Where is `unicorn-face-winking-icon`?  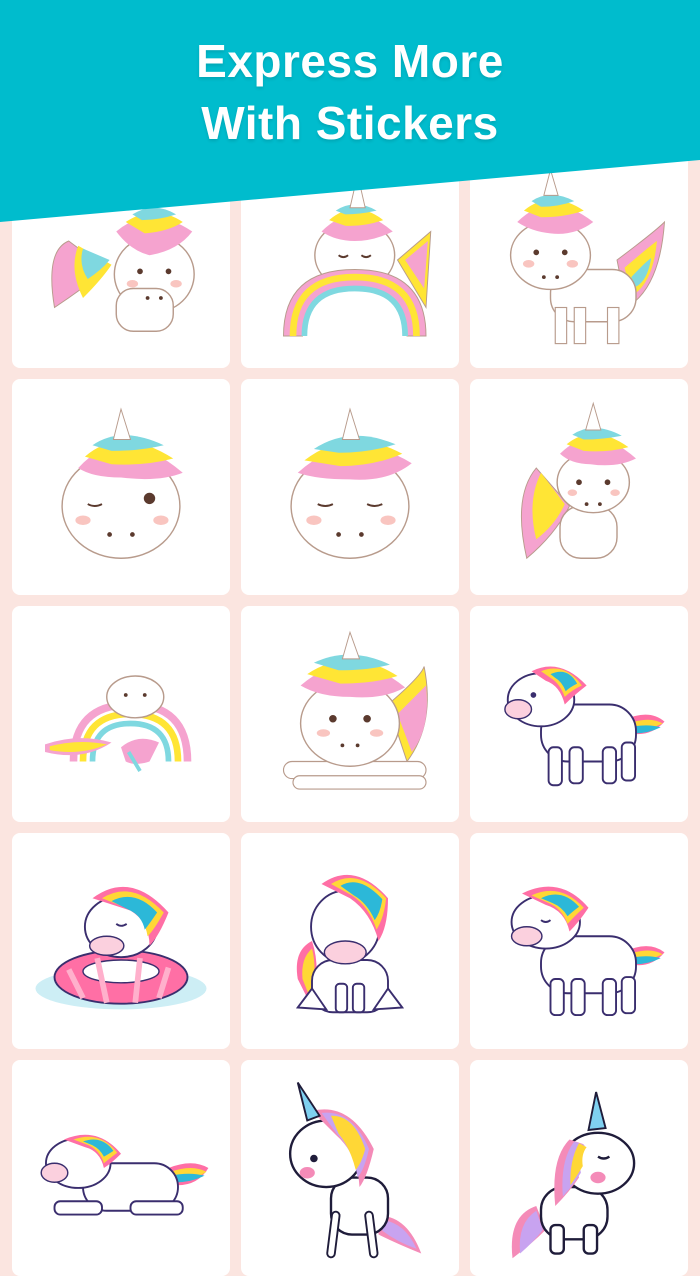 unicorn-face-winking-icon is located at coordinates (122, 483).